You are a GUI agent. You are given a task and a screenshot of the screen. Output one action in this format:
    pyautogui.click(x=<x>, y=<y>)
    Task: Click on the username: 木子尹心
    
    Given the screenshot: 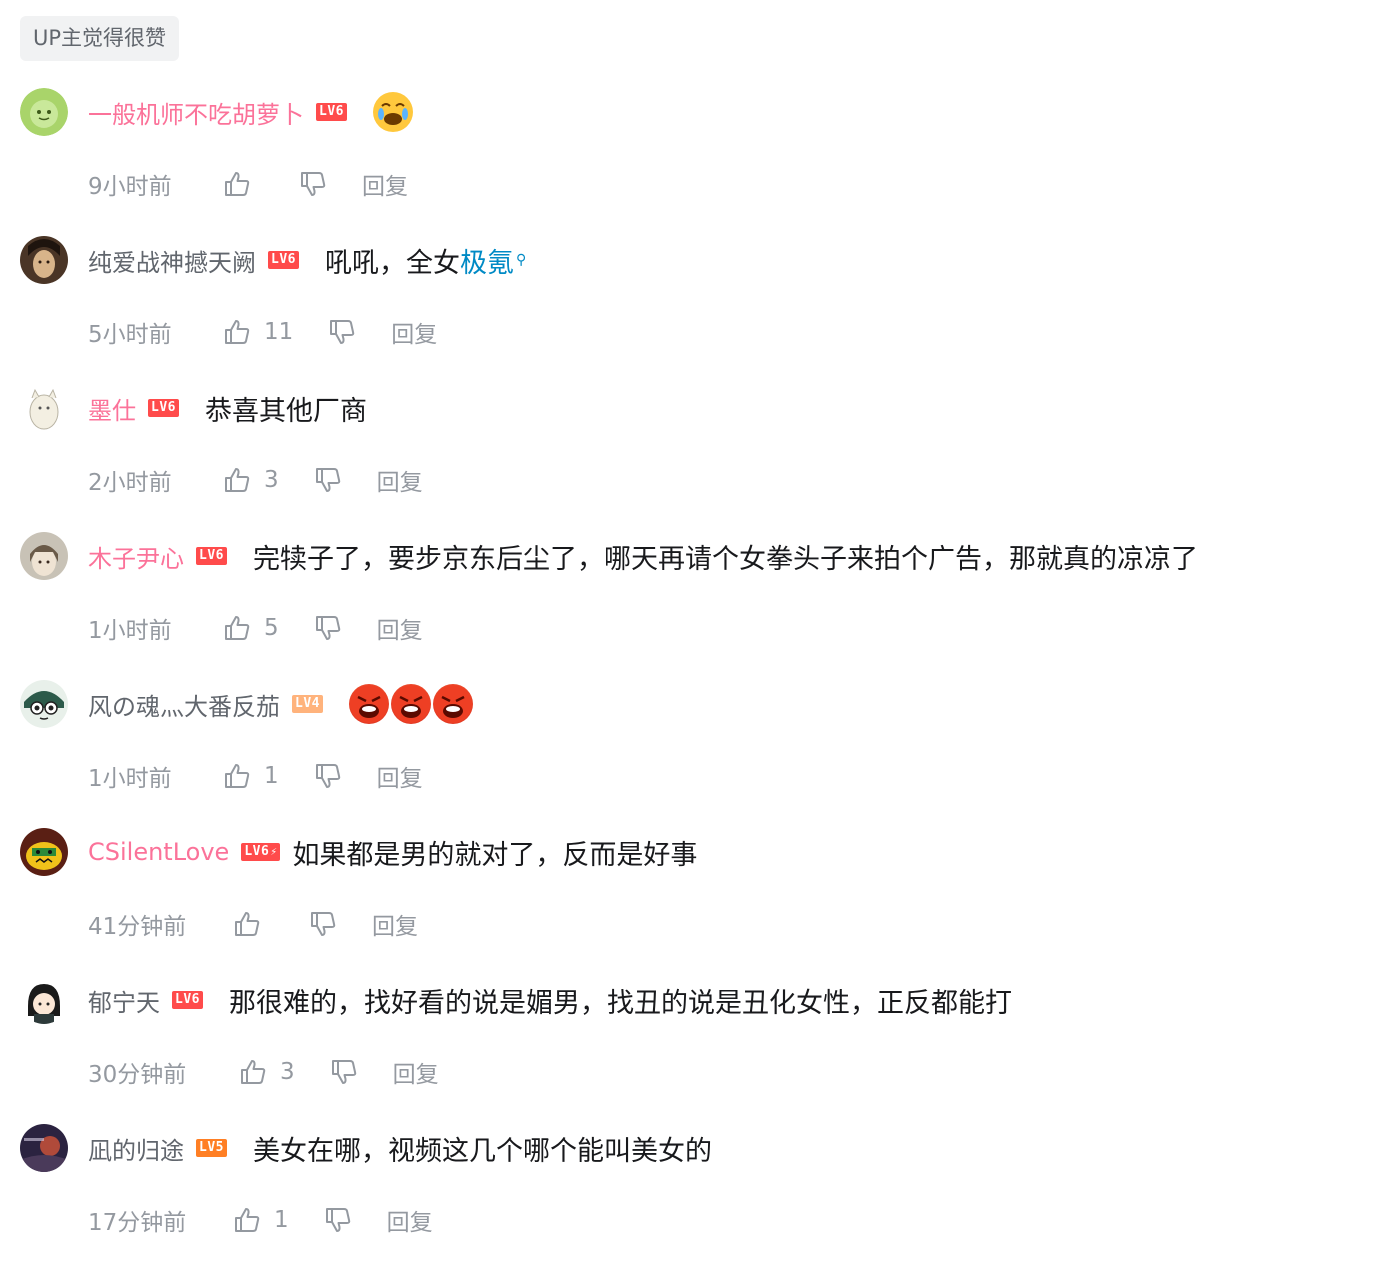 What is the action you would take?
    pyautogui.click(x=136, y=556)
    